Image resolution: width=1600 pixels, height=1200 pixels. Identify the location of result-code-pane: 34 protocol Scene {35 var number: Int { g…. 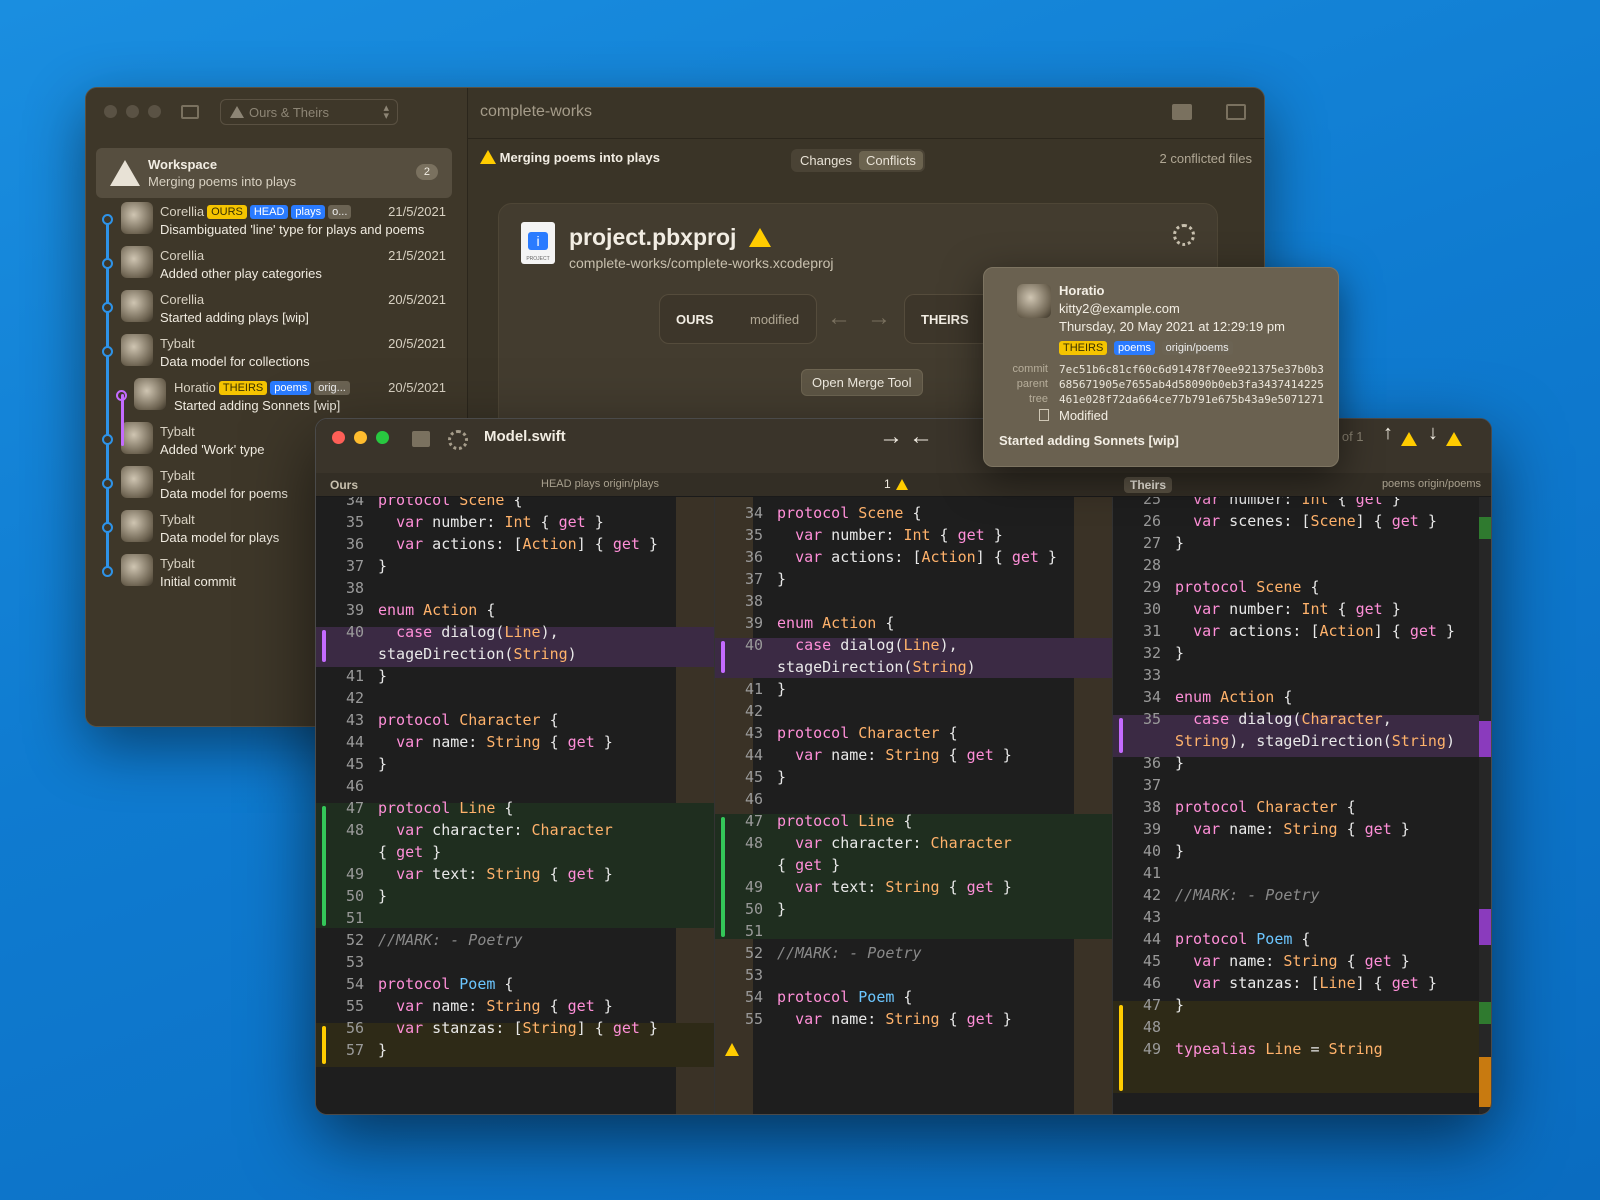
(913, 805).